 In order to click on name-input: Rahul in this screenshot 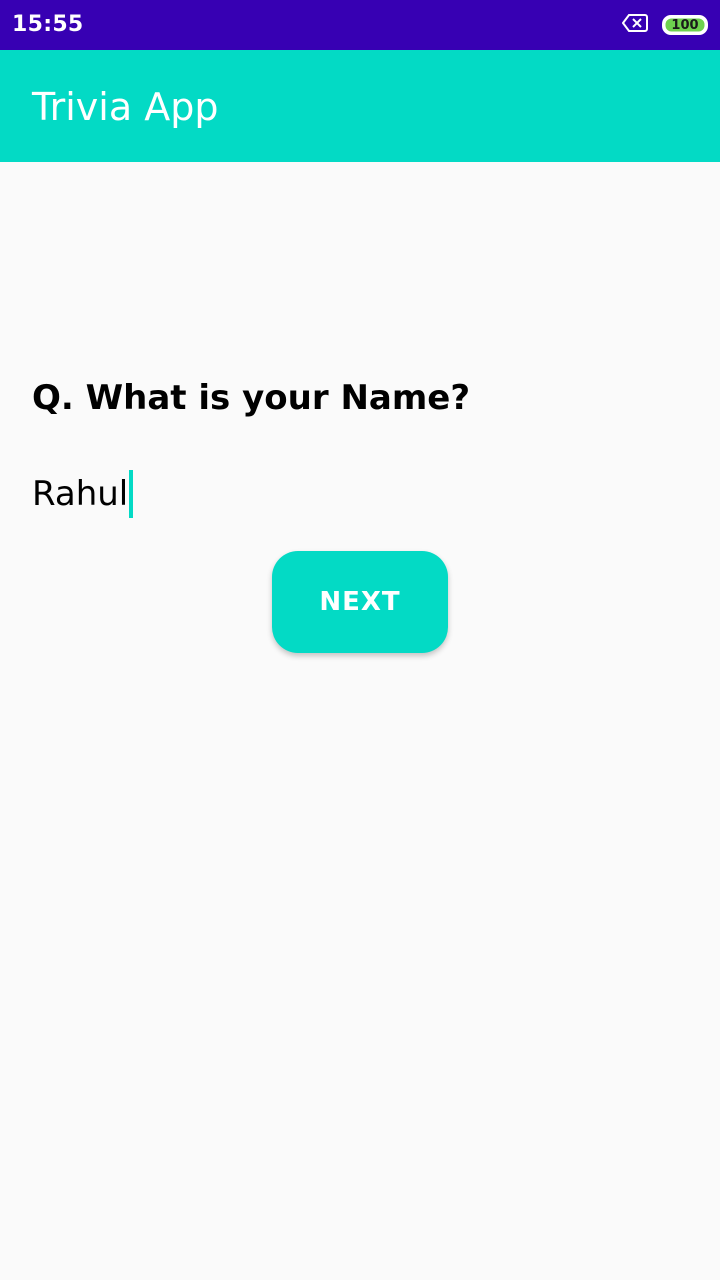, I will do `click(360, 494)`.